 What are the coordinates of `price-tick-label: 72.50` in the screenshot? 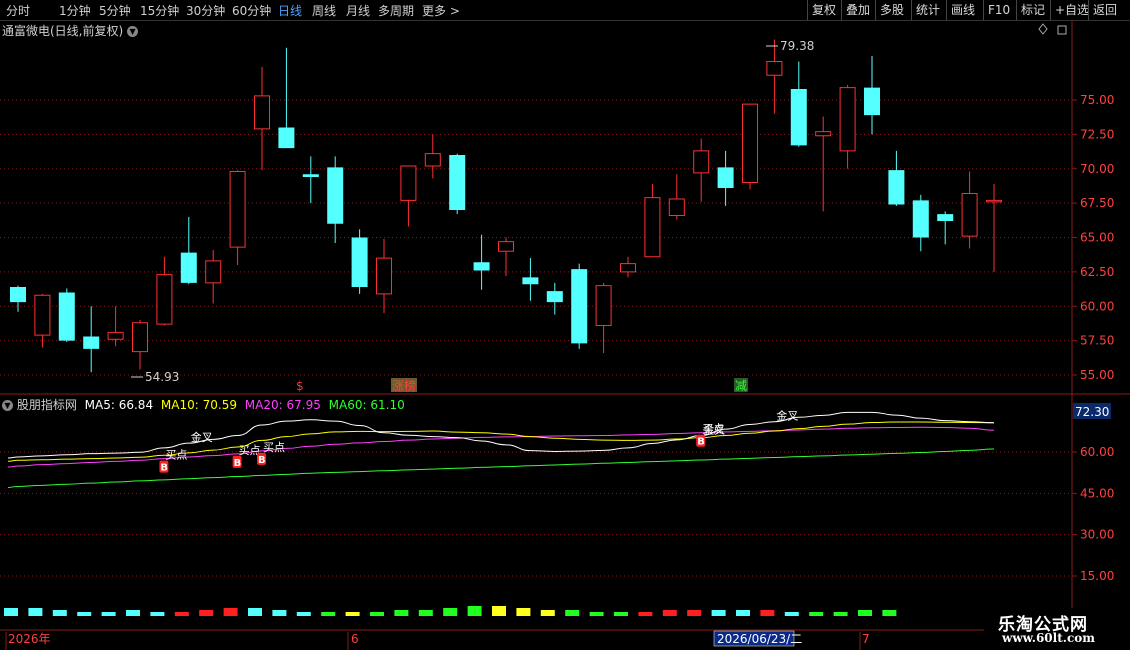 It's located at (1097, 134).